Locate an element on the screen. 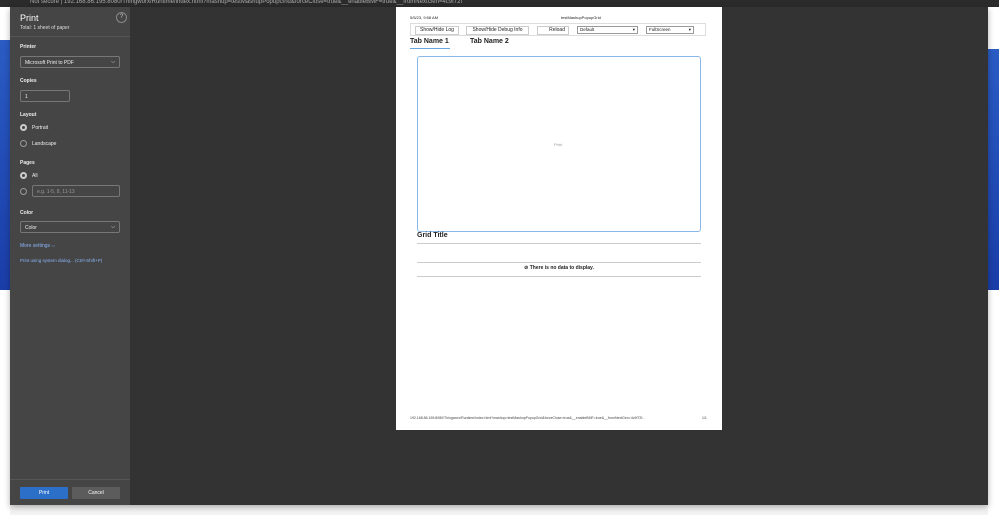 This screenshot has height=515, width=999. reload-button: Reload is located at coordinates (553, 30).